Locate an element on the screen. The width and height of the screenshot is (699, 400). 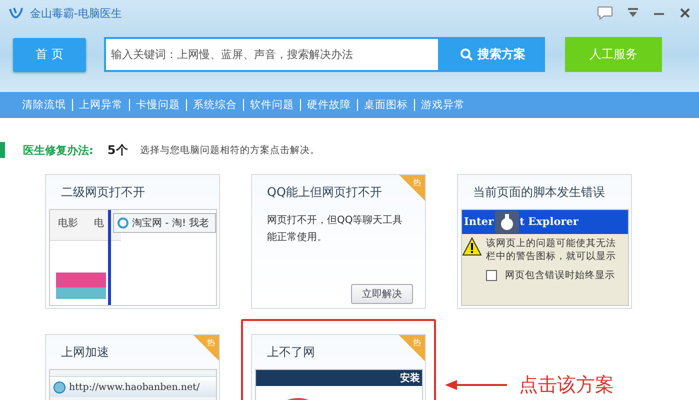
accent-bar is located at coordinates (2, 150).